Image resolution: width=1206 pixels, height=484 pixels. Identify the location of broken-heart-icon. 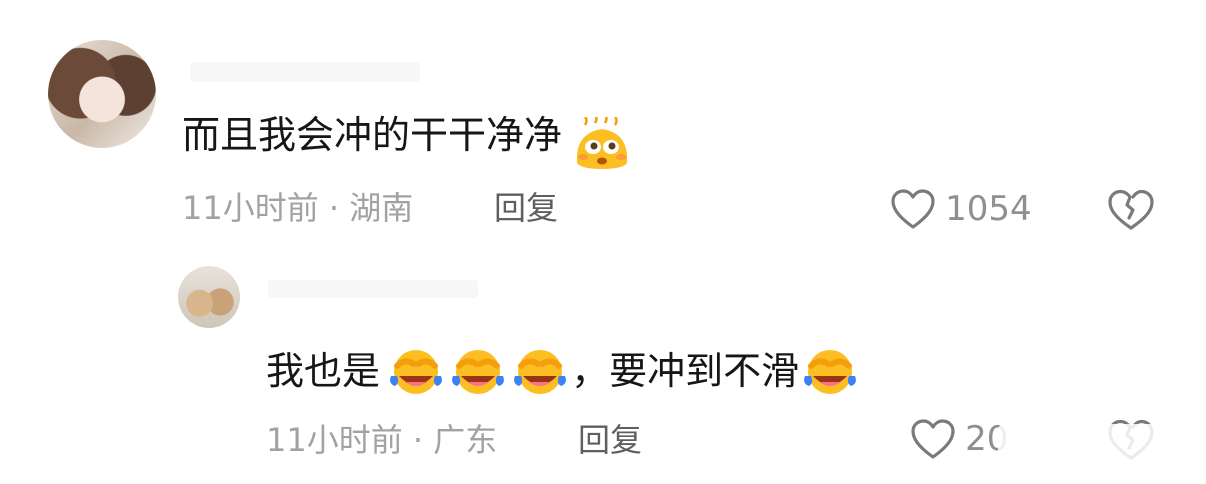
(1131, 210).